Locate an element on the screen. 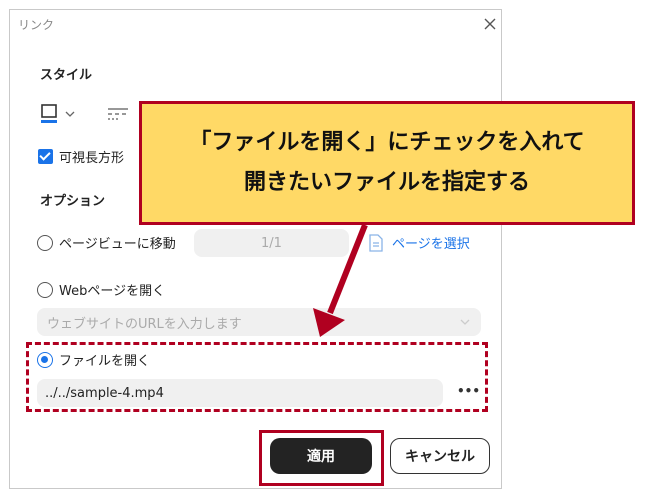  apply-button-highlight is located at coordinates (321, 458).